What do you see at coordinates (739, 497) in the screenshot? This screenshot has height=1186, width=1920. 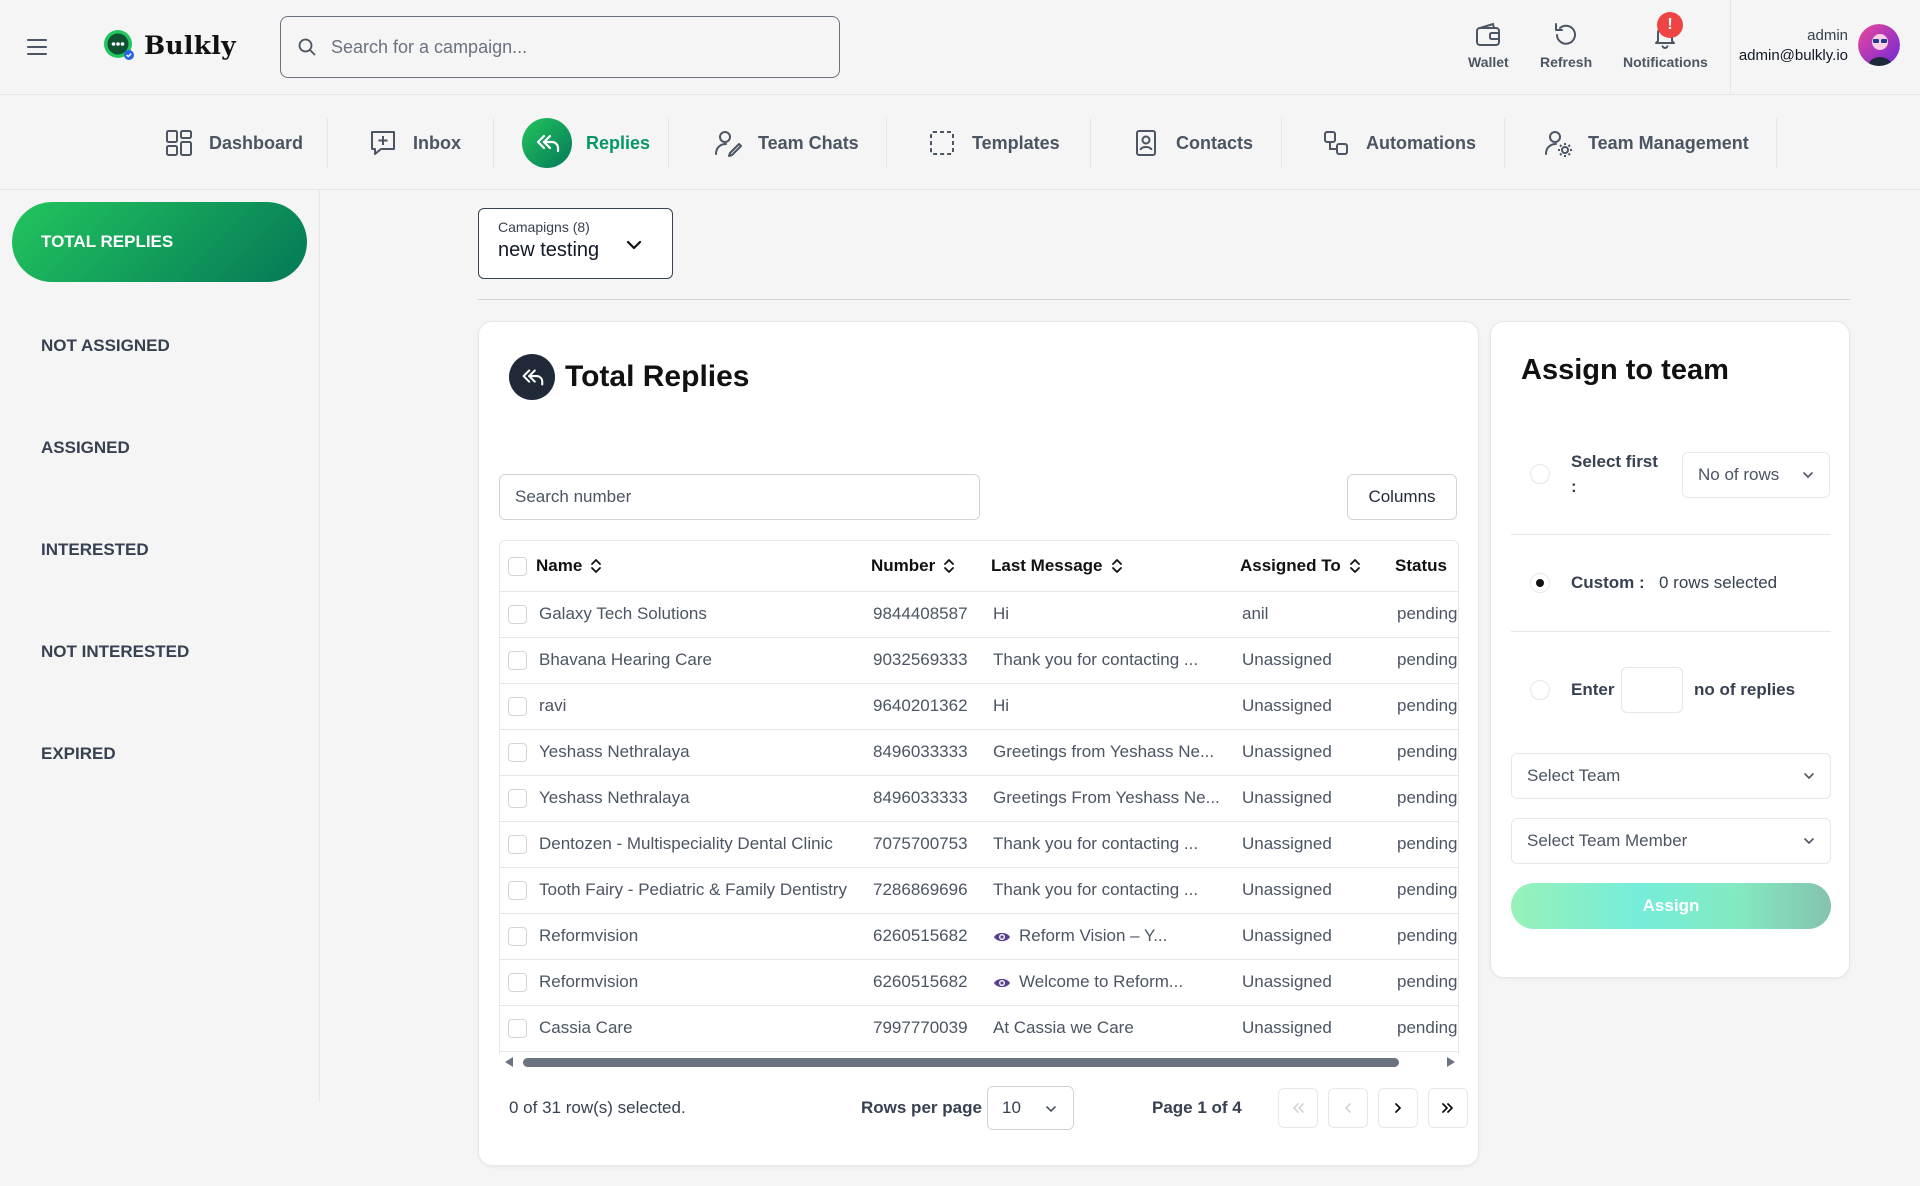 I see `number-search-input` at bounding box center [739, 497].